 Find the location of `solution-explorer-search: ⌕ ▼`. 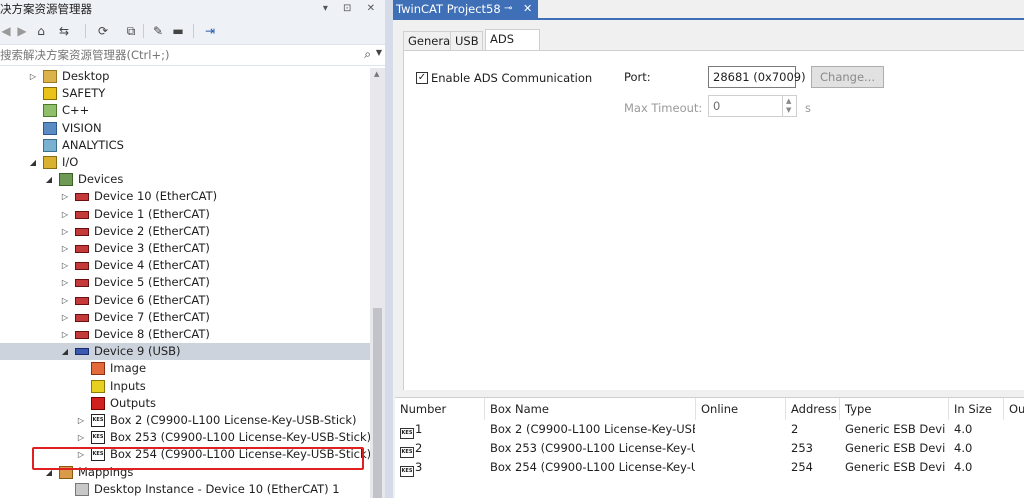

solution-explorer-search: ⌕ ▼ is located at coordinates (192, 55).